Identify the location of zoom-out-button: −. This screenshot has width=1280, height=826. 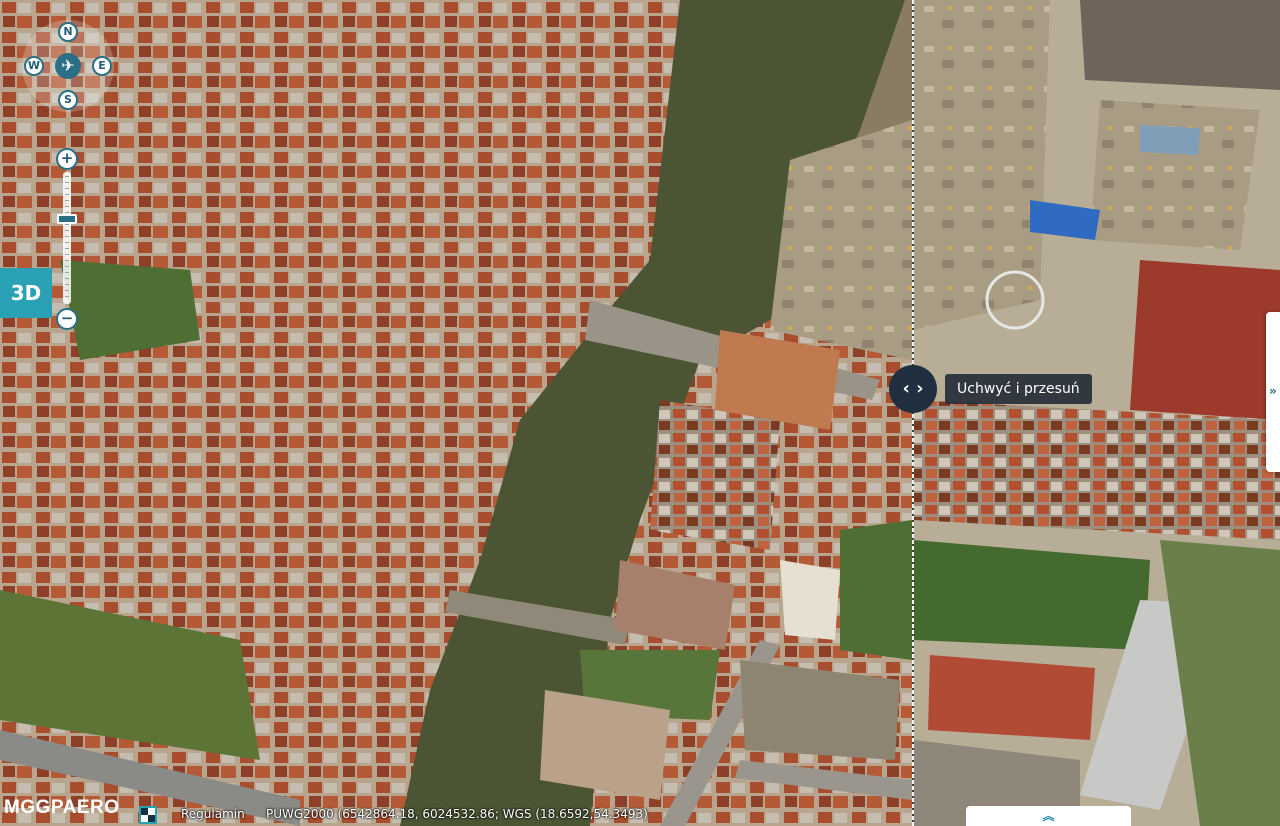
(67, 319).